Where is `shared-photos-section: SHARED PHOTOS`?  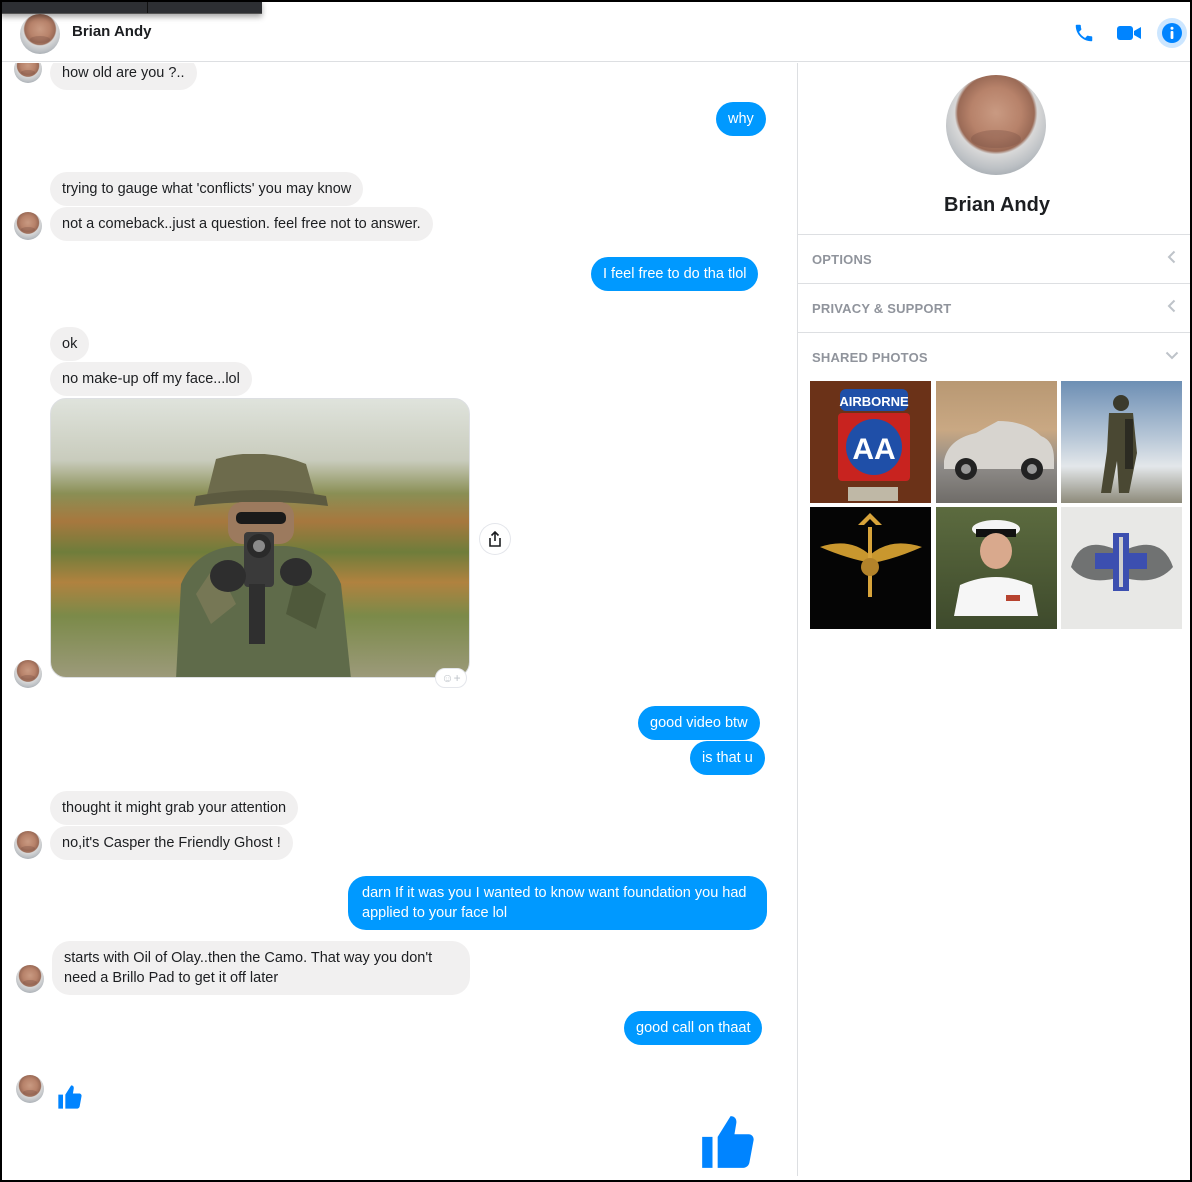 shared-photos-section: SHARED PHOTOS is located at coordinates (994, 356).